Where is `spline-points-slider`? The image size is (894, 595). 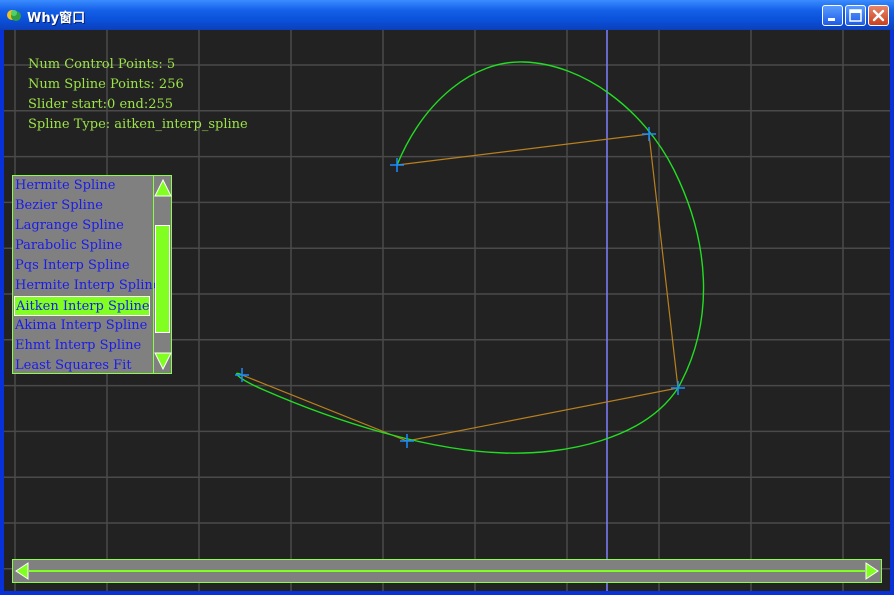
spline-points-slider is located at coordinates (447, 571).